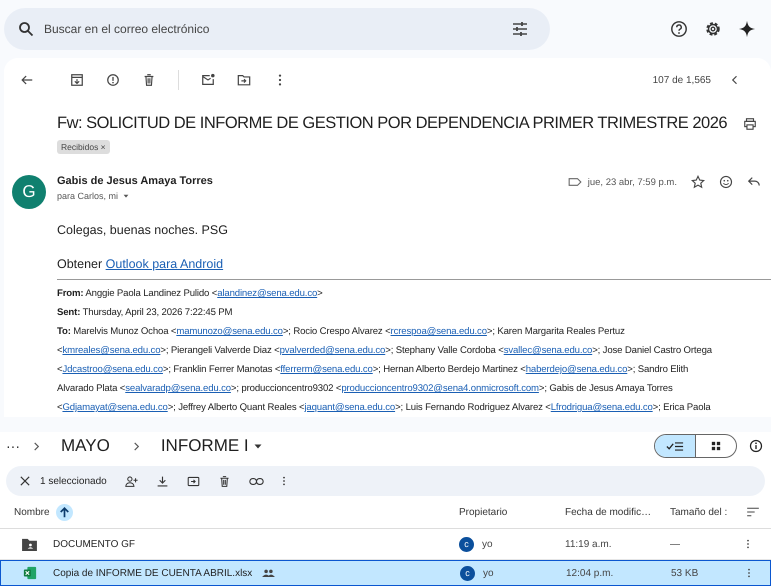  I want to click on download-icon, so click(162, 481).